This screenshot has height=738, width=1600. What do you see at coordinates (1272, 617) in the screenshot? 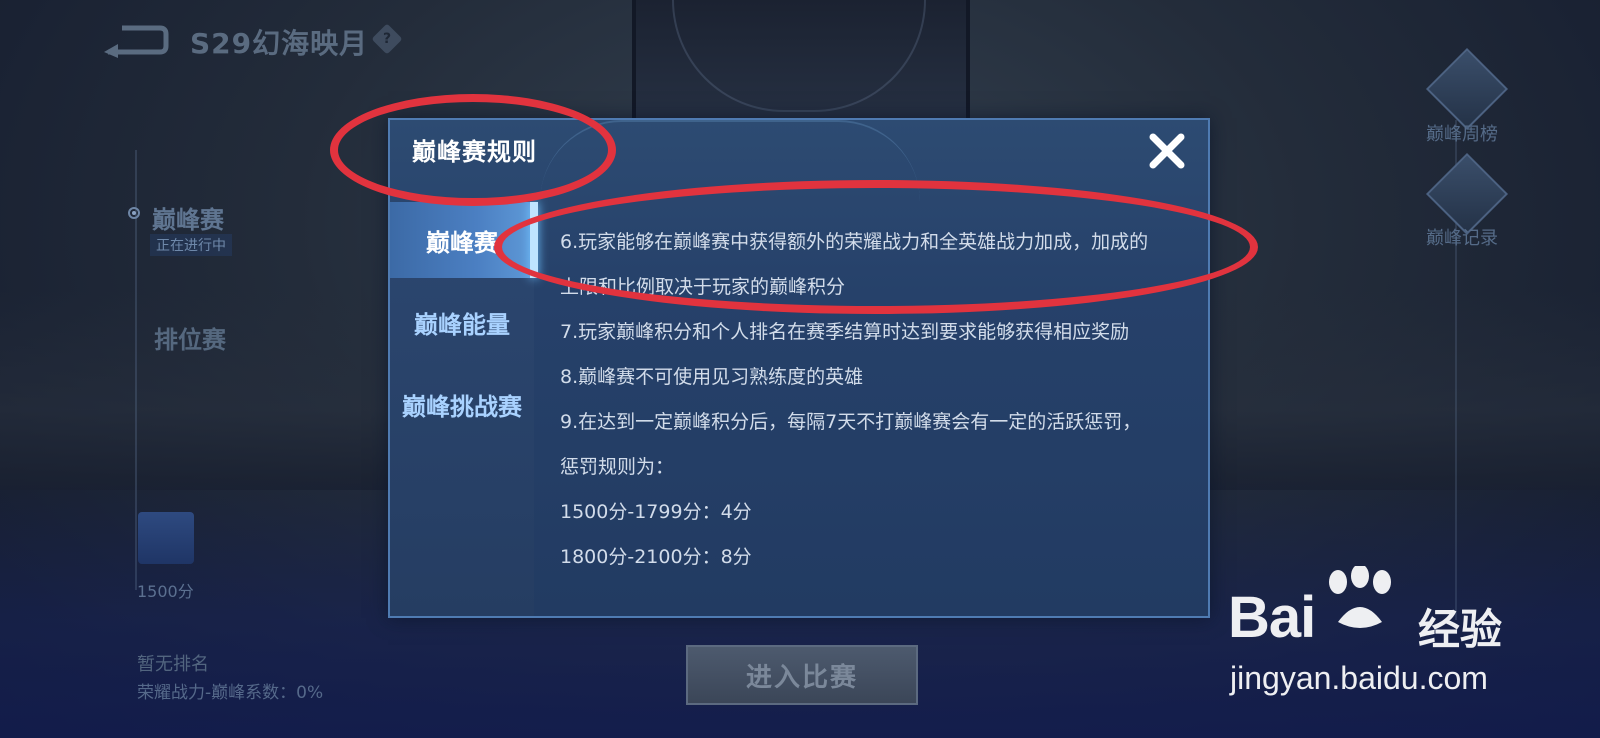
I see `baidu-watermark-logo: Bai` at bounding box center [1272, 617].